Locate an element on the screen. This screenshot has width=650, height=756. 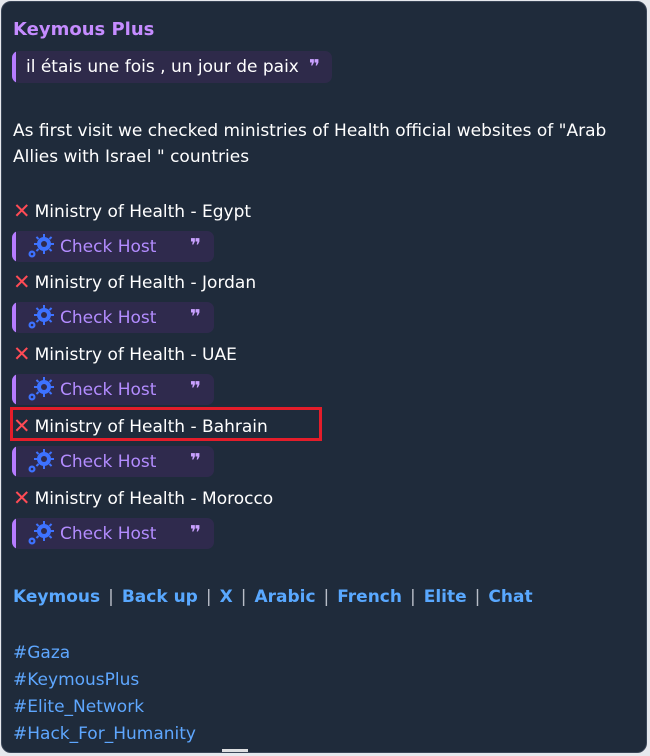
hashtag-elite-network: #Elite_Network is located at coordinates (104, 707).